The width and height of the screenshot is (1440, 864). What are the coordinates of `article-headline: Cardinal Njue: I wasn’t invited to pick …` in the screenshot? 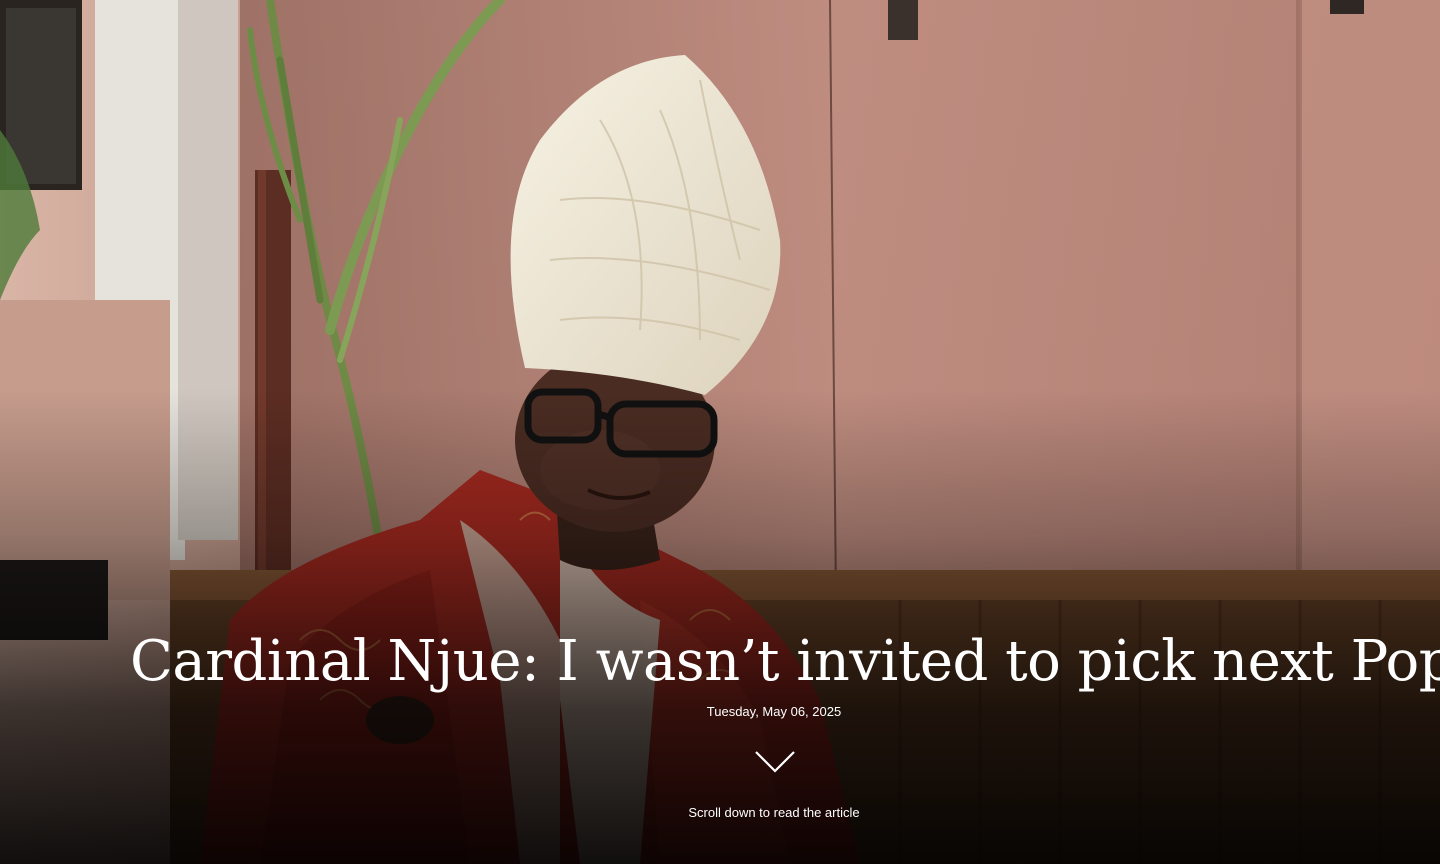 It's located at (785, 661).